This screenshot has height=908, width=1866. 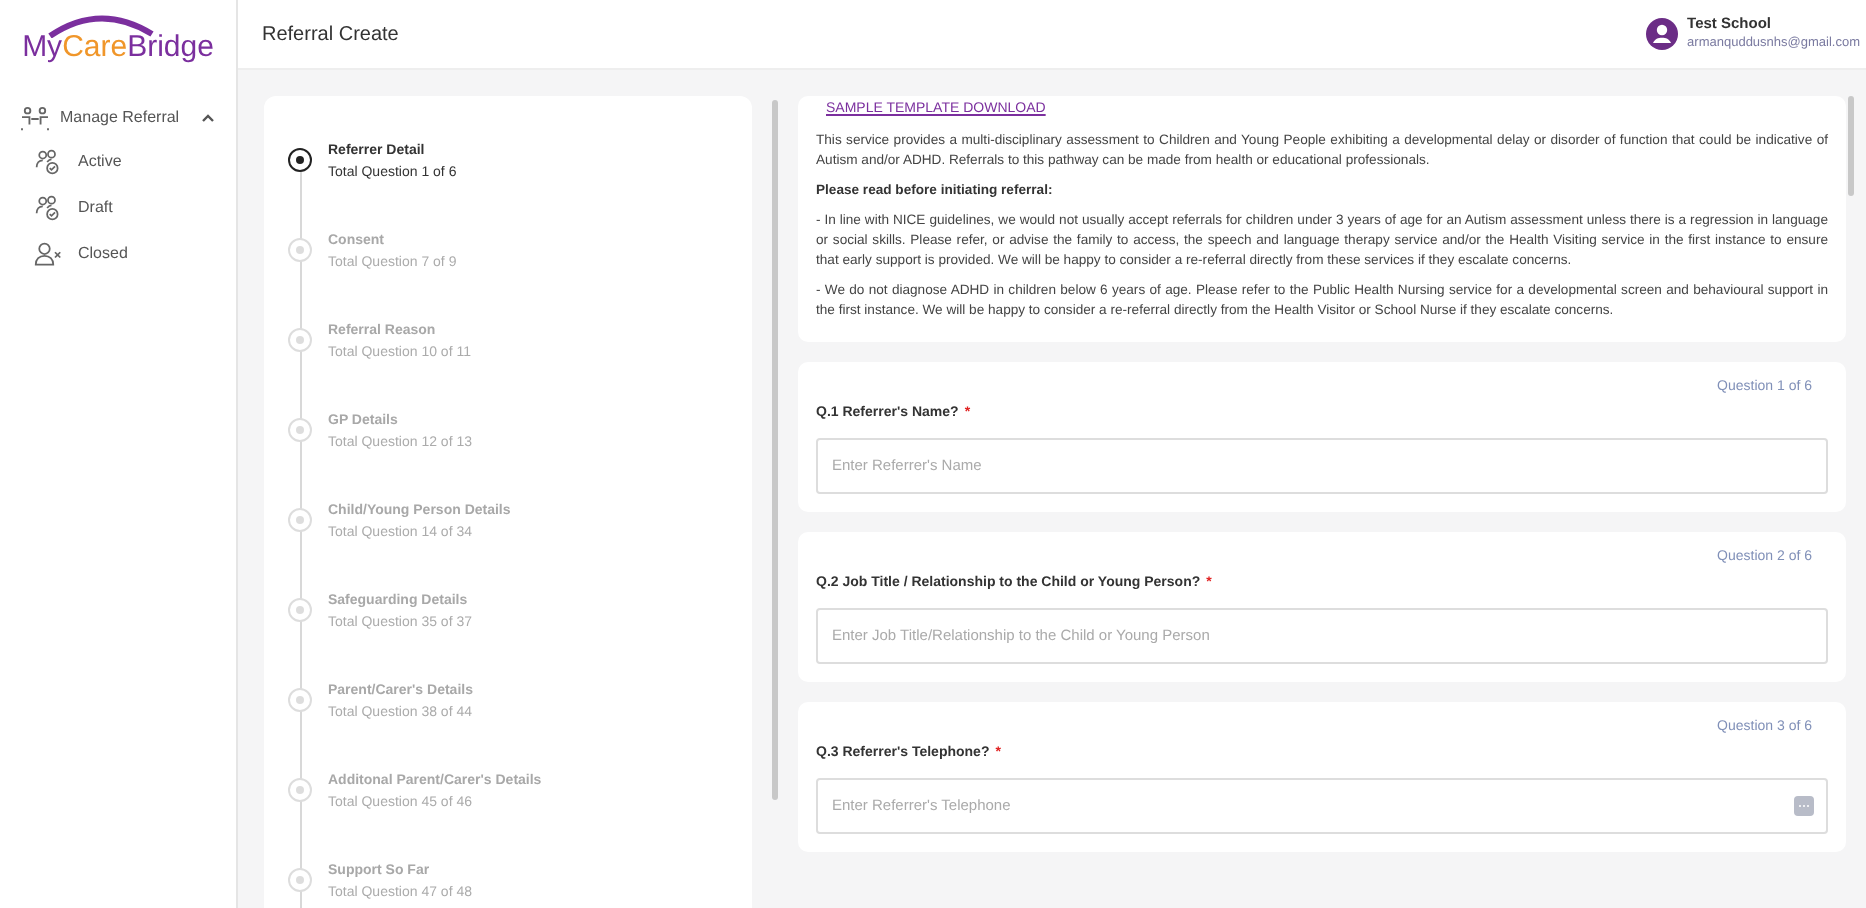 I want to click on step-marker-icon, so click(x=300, y=160).